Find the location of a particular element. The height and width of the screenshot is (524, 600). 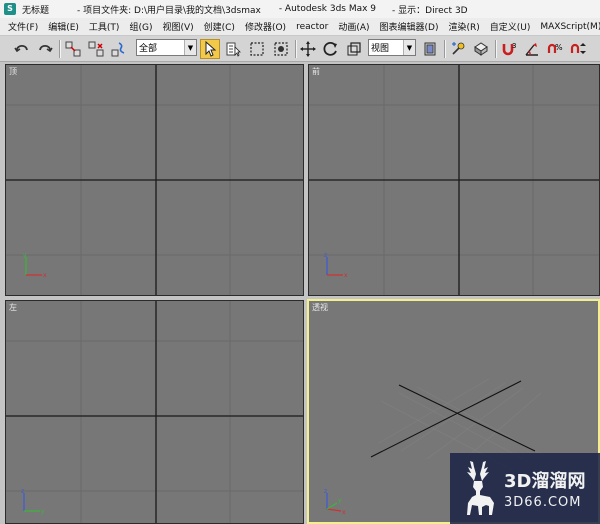

app-icon: S is located at coordinates (10, 9).